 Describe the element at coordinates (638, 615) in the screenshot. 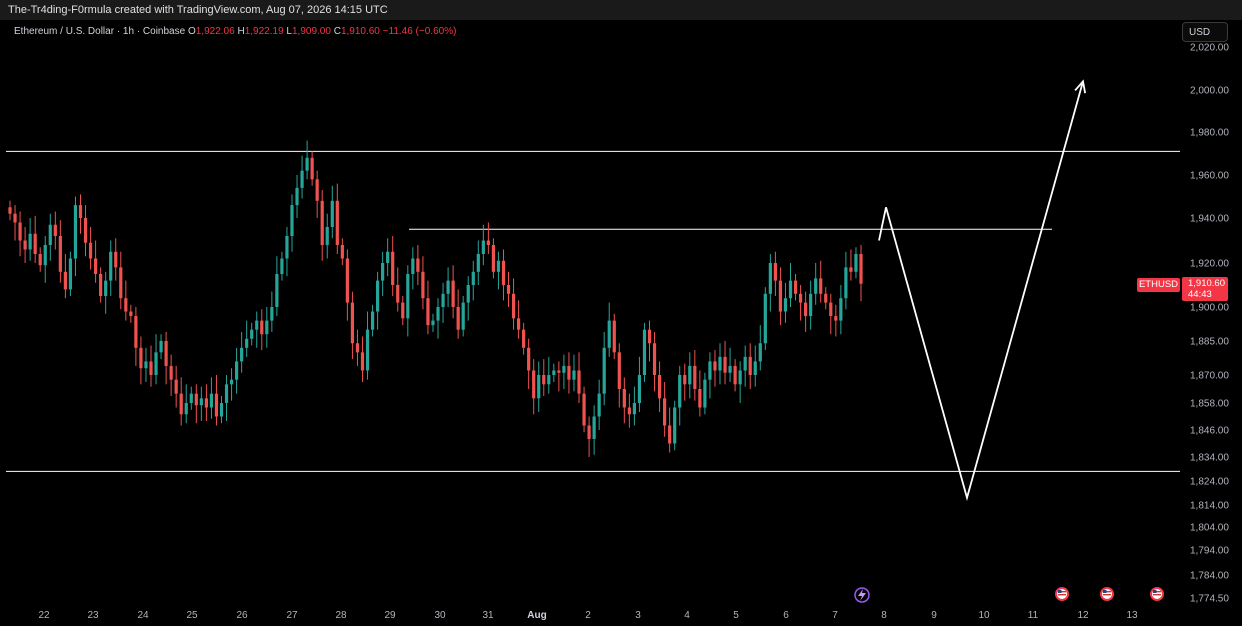

I see `x-tick-label: 3` at that location.